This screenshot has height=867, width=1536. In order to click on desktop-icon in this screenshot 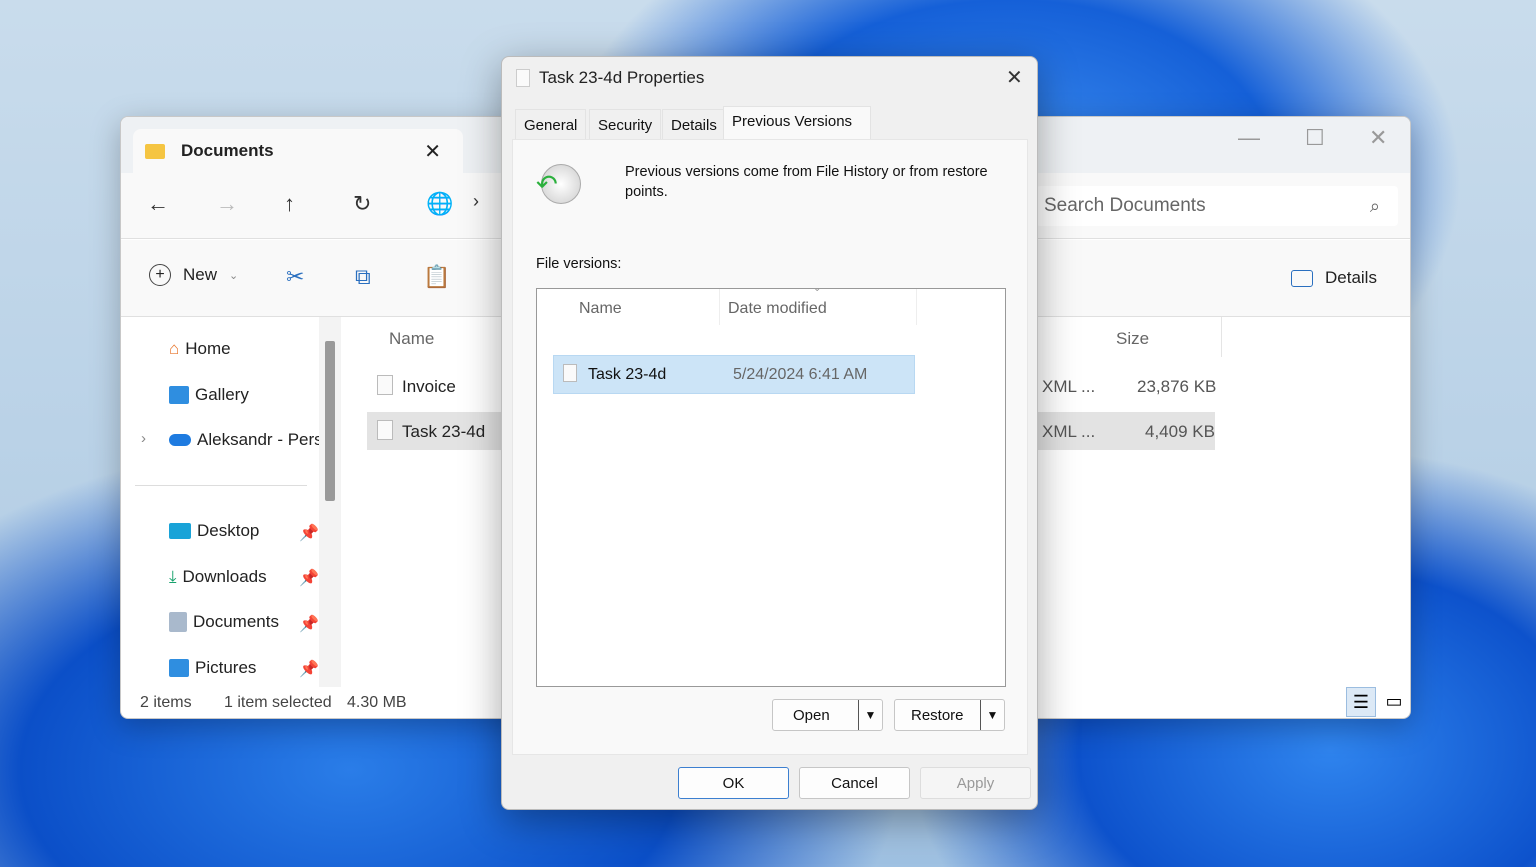, I will do `click(180, 531)`.